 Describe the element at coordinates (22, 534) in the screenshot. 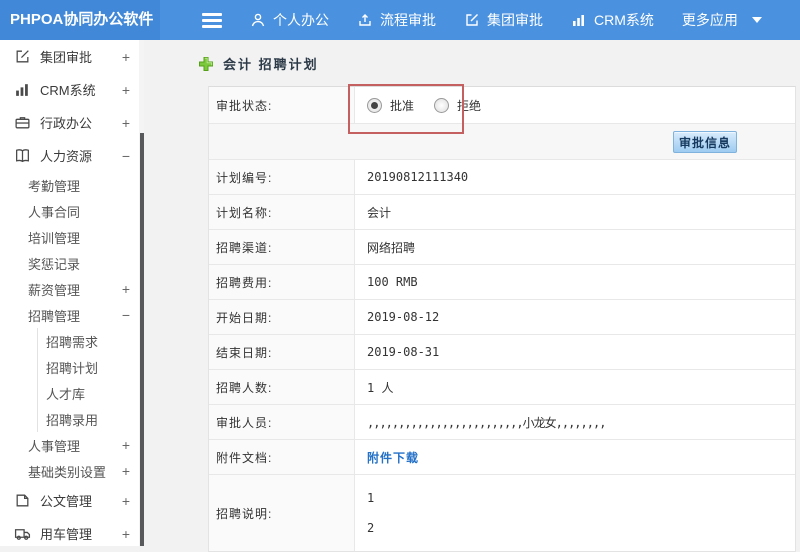

I see `truck-icon` at that location.